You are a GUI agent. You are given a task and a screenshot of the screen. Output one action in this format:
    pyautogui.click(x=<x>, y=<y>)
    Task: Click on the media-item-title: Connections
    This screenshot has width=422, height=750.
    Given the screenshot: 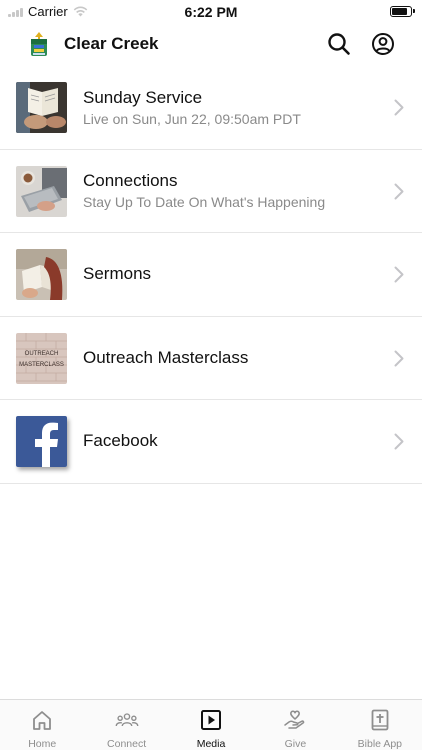 What is the action you would take?
    pyautogui.click(x=130, y=181)
    